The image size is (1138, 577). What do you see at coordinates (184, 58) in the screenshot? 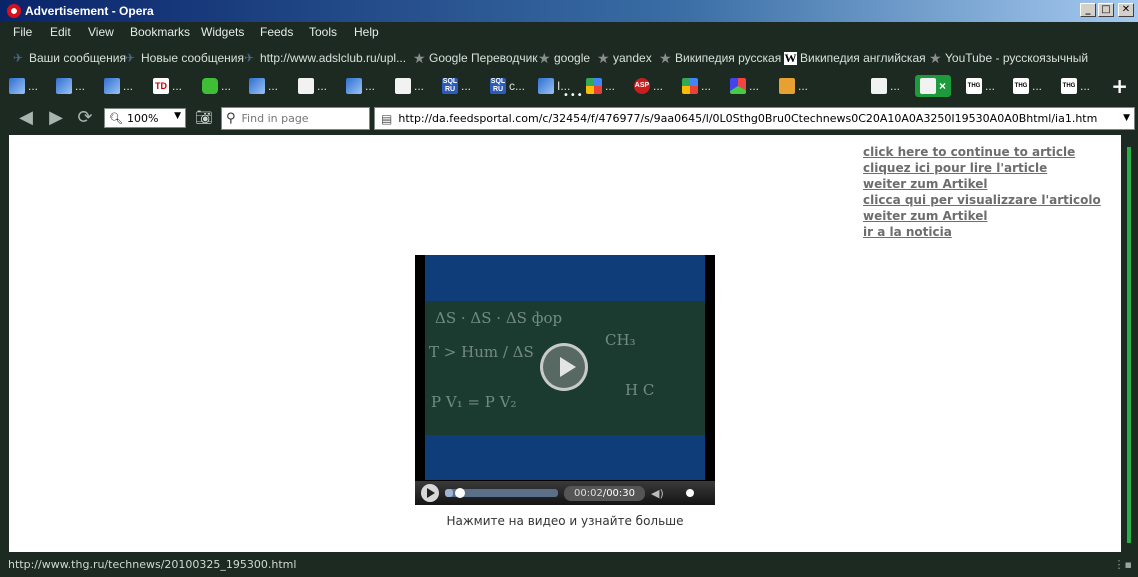
I see `bookmark-item: ✈ Новые сообщения` at bounding box center [184, 58].